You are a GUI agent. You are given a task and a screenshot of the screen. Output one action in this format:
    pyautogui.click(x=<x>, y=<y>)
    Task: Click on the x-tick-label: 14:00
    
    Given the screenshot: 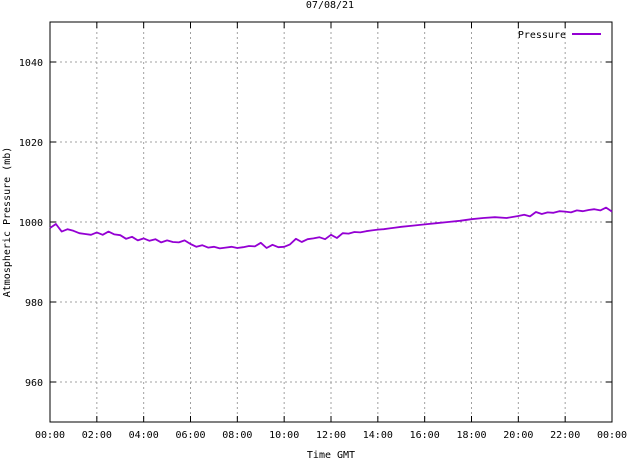 What is the action you would take?
    pyautogui.click(x=378, y=435)
    